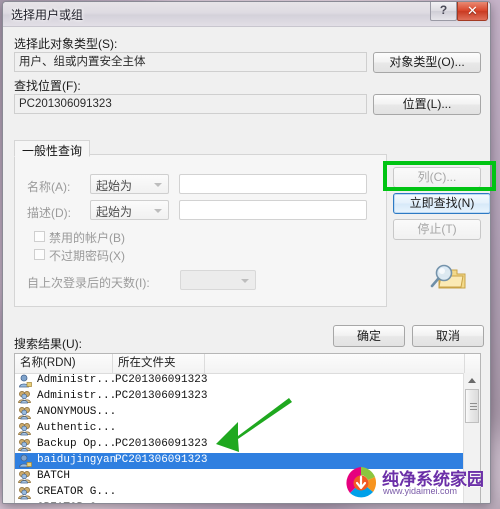 Image resolution: width=500 pixels, height=509 pixels. What do you see at coordinates (439, 176) in the screenshot?
I see `annotation-highlight-find-now` at bounding box center [439, 176].